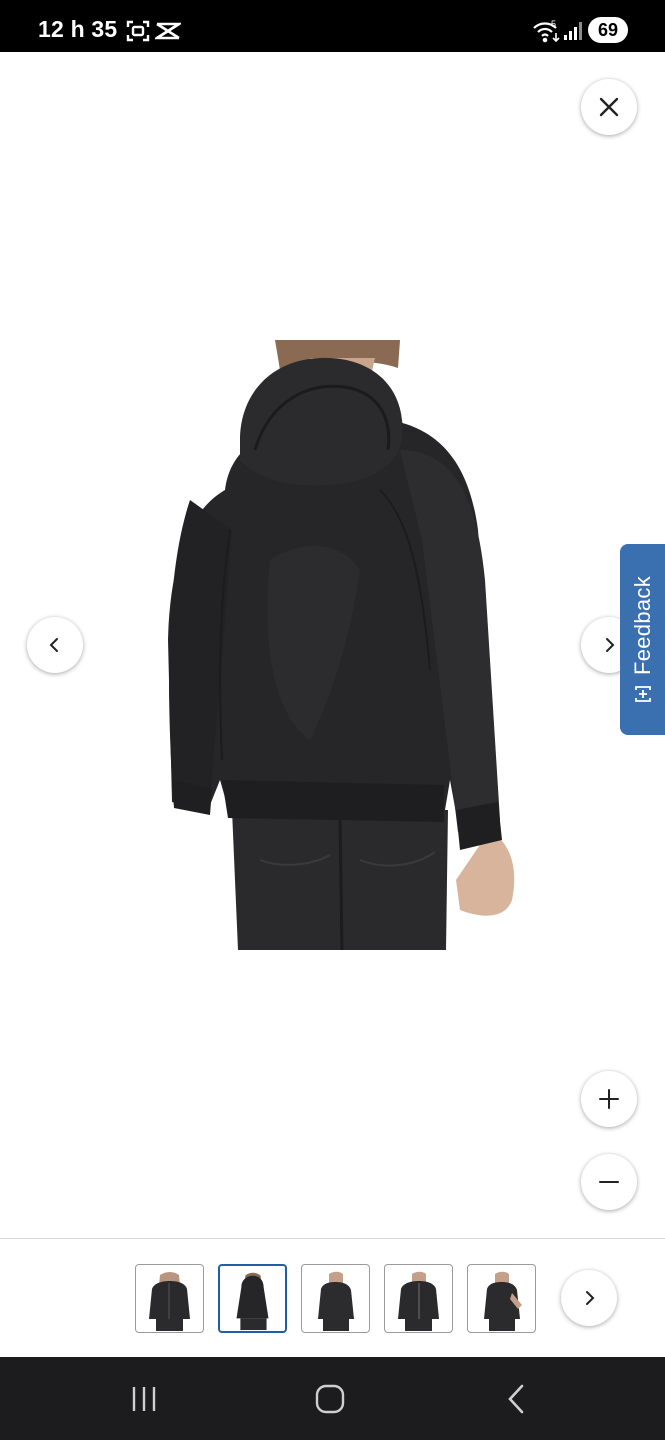 The width and height of the screenshot is (665, 1440). I want to click on chevron-left-icon, so click(53, 645).